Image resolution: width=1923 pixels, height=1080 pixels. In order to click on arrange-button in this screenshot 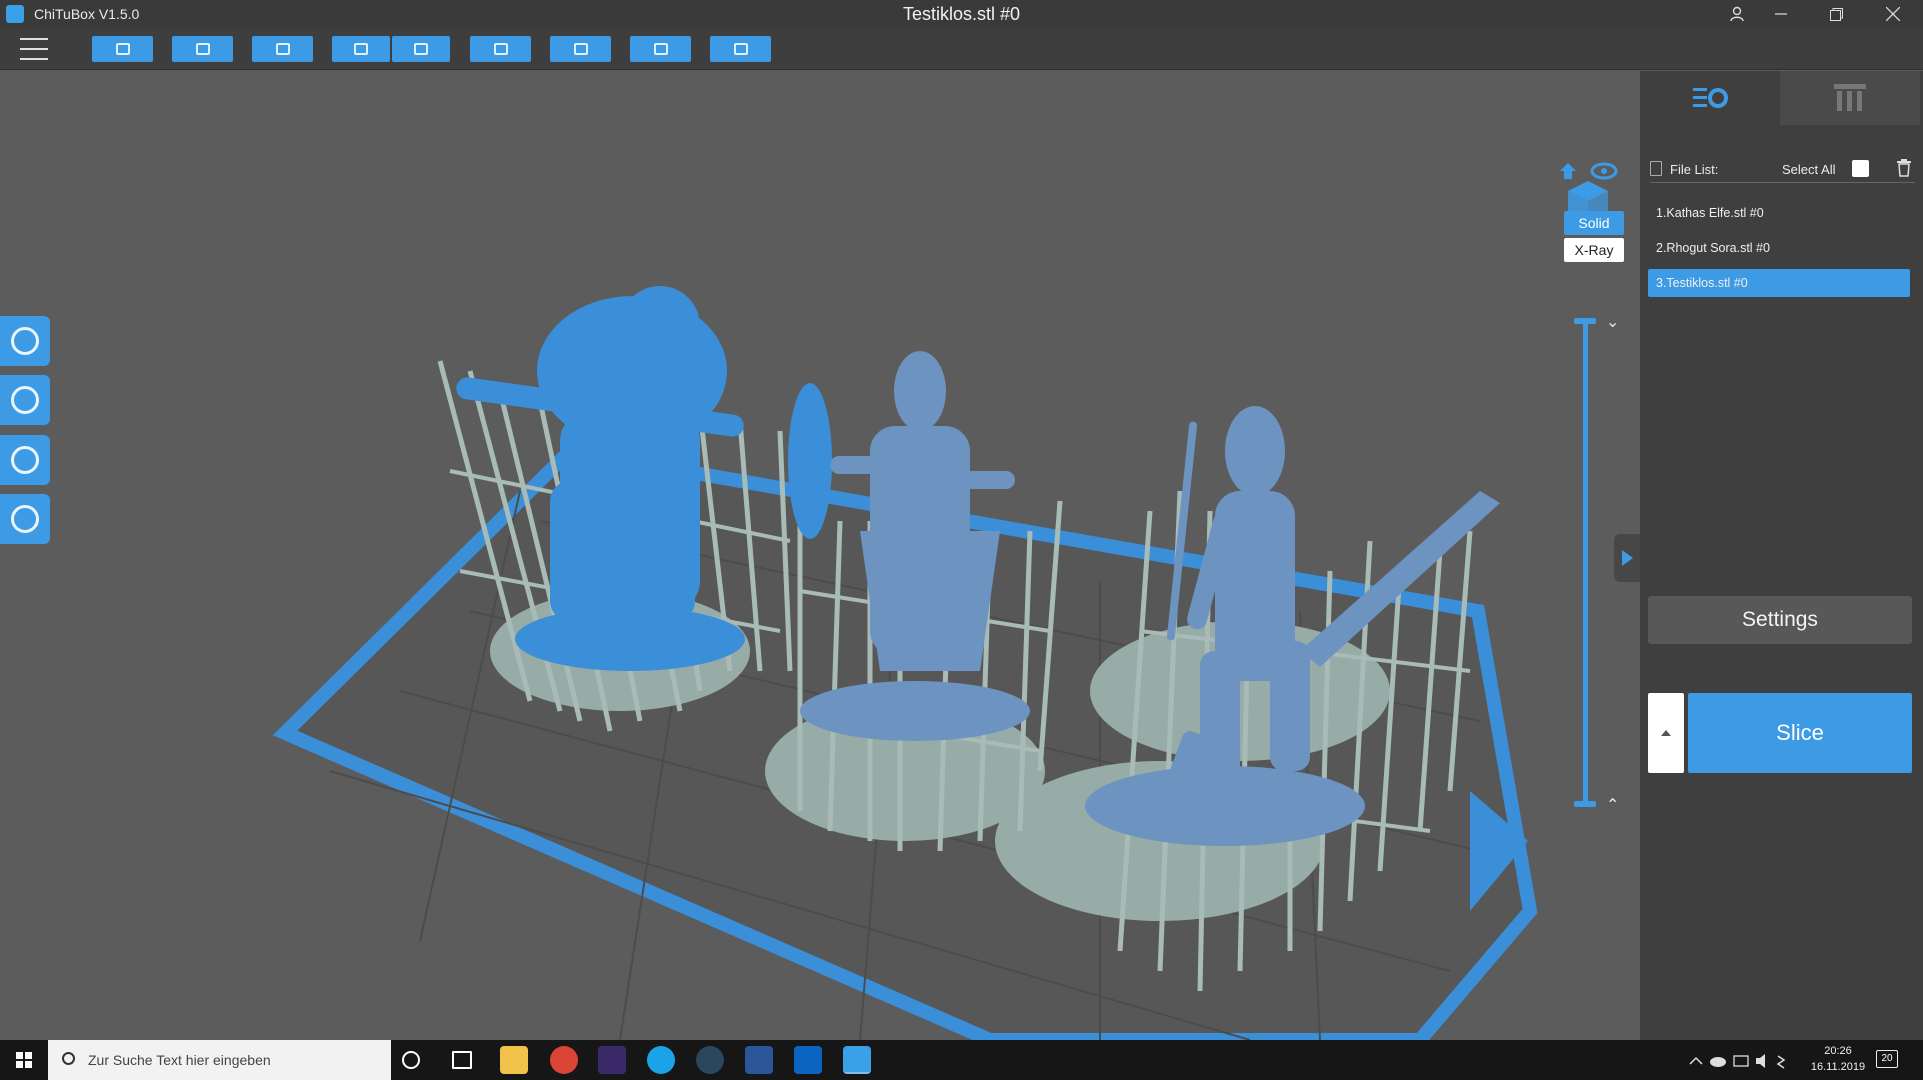, I will do `click(580, 49)`.